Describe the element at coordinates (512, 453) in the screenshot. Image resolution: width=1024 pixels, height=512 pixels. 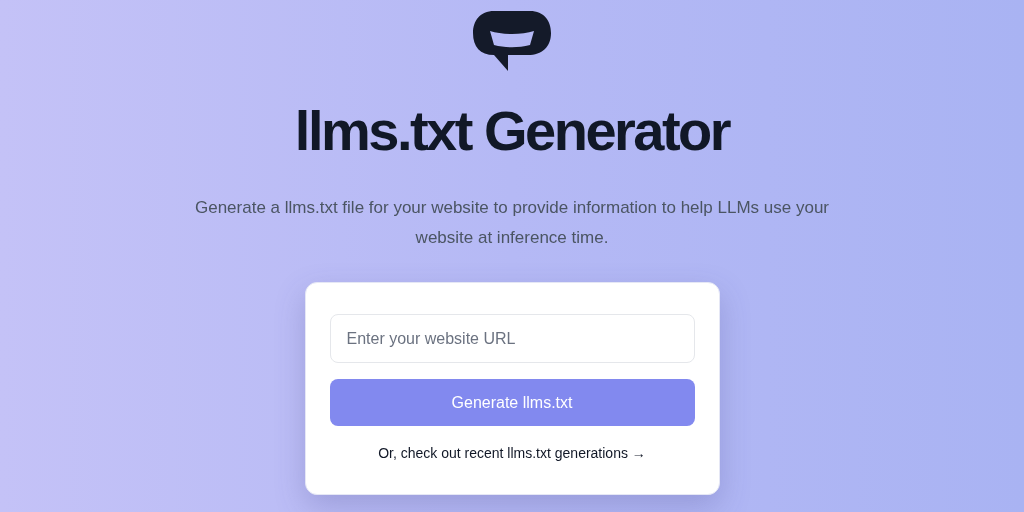
I see `recent-generations-link: Or, check out recent llms.txt generations →` at that location.